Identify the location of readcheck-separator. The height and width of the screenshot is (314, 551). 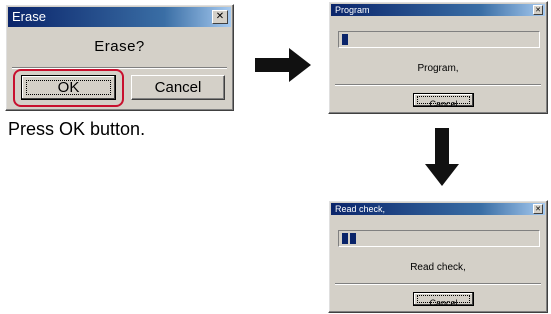
(438, 284).